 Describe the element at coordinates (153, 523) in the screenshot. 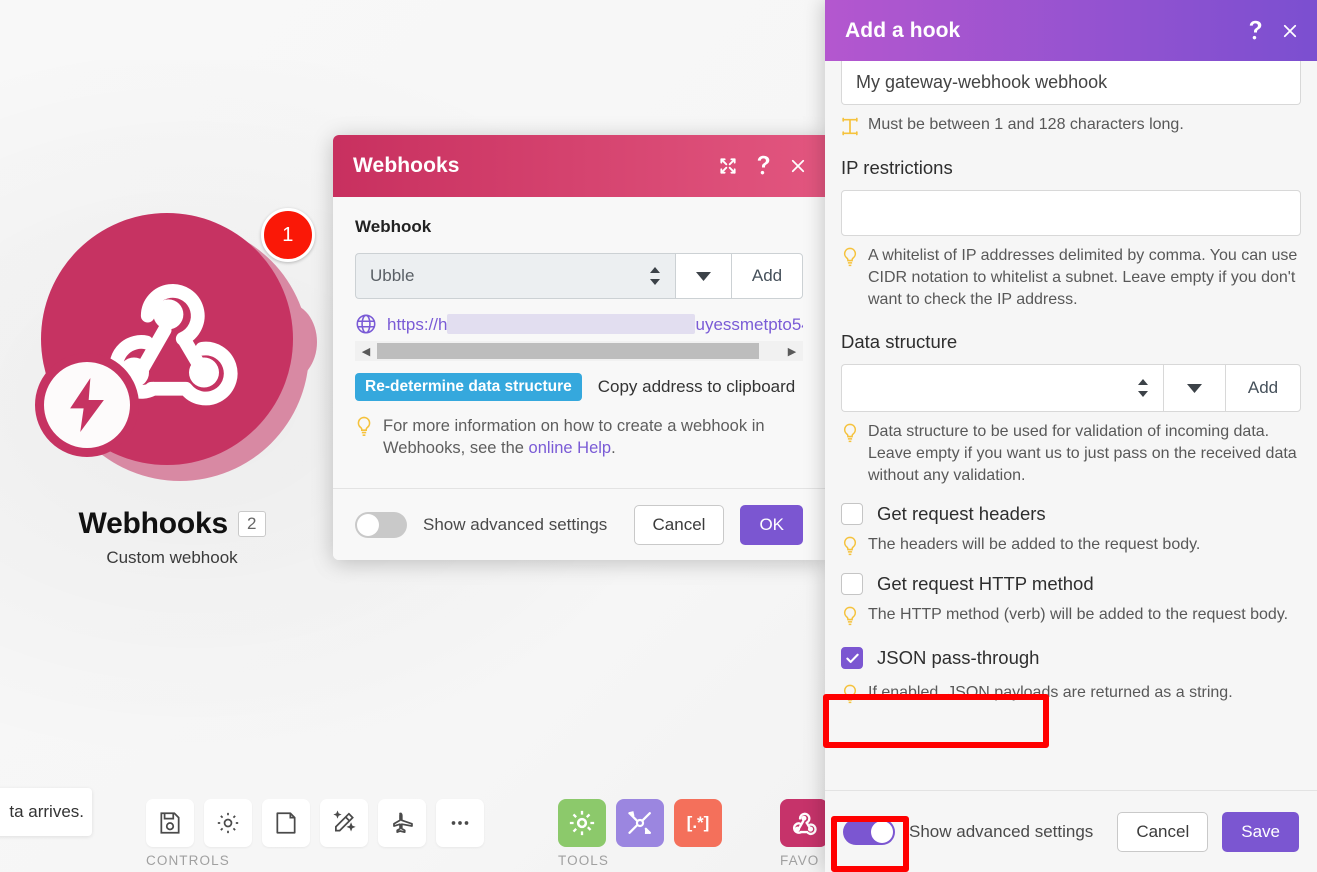

I see `node-title: Webhooks` at that location.